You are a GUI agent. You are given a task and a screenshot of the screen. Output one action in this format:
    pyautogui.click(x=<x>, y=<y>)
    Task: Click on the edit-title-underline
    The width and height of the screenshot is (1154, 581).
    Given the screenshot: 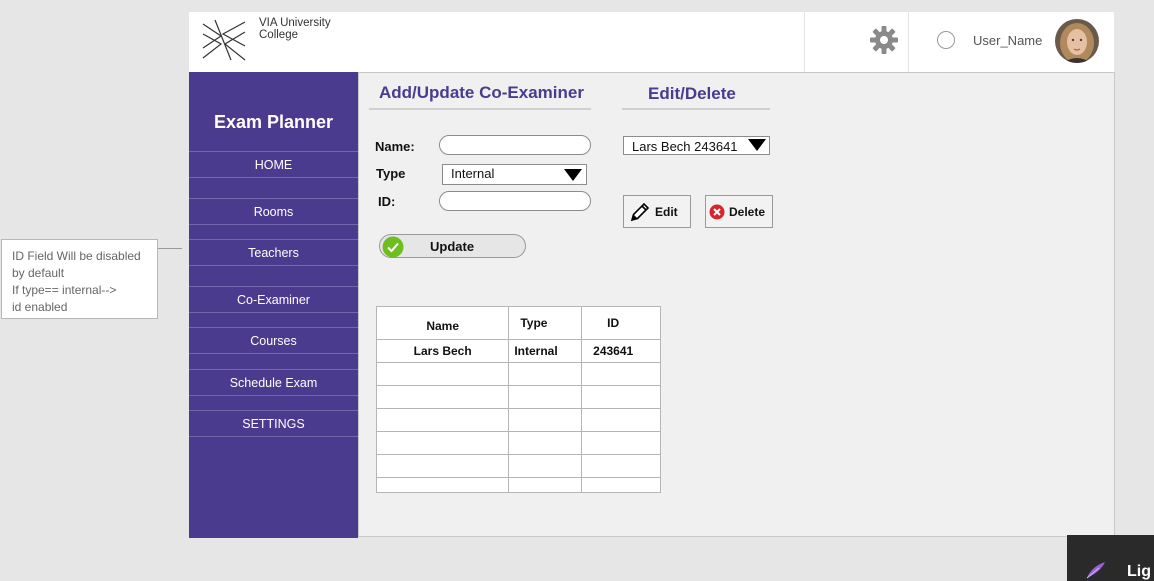 What is the action you would take?
    pyautogui.click(x=696, y=109)
    